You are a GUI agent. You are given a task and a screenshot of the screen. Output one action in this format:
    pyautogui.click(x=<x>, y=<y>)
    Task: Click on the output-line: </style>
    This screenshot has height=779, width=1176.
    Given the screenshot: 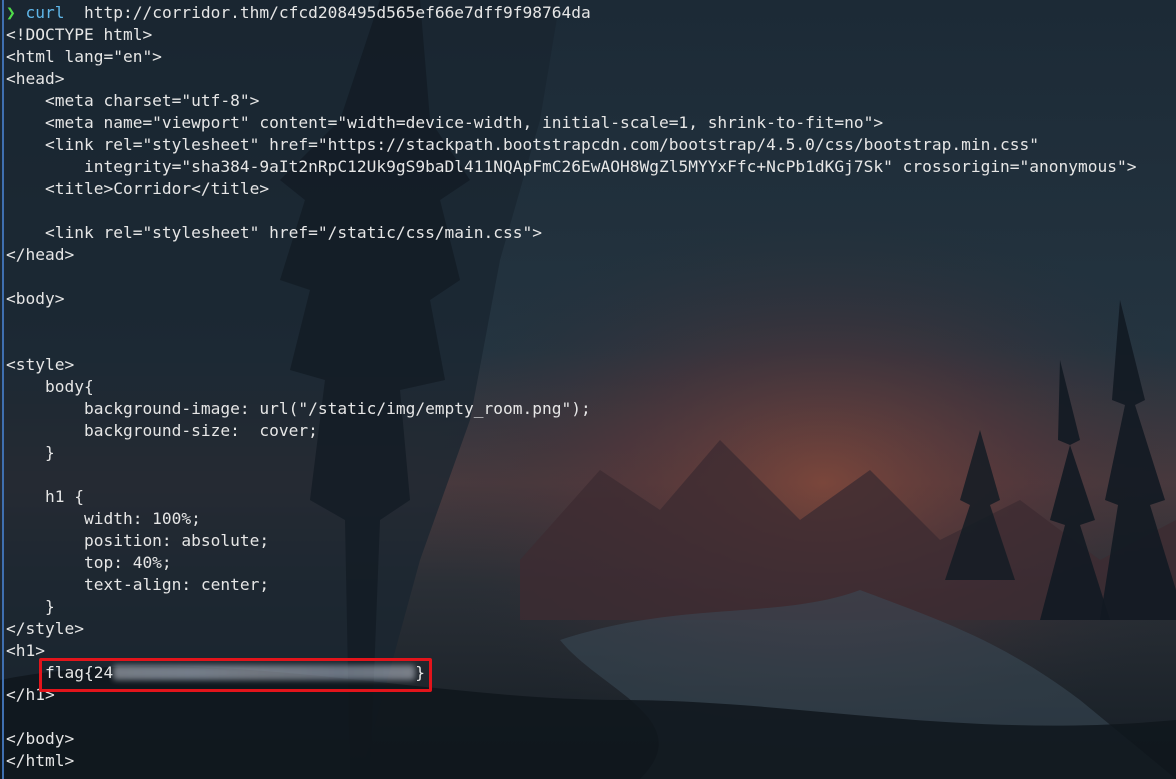 What is the action you would take?
    pyautogui.click(x=45, y=628)
    